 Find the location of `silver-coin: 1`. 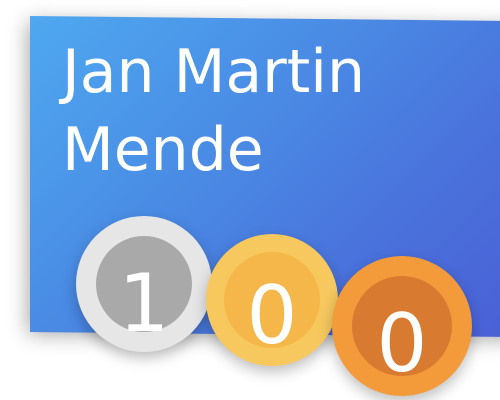

silver-coin: 1 is located at coordinates (144, 284).